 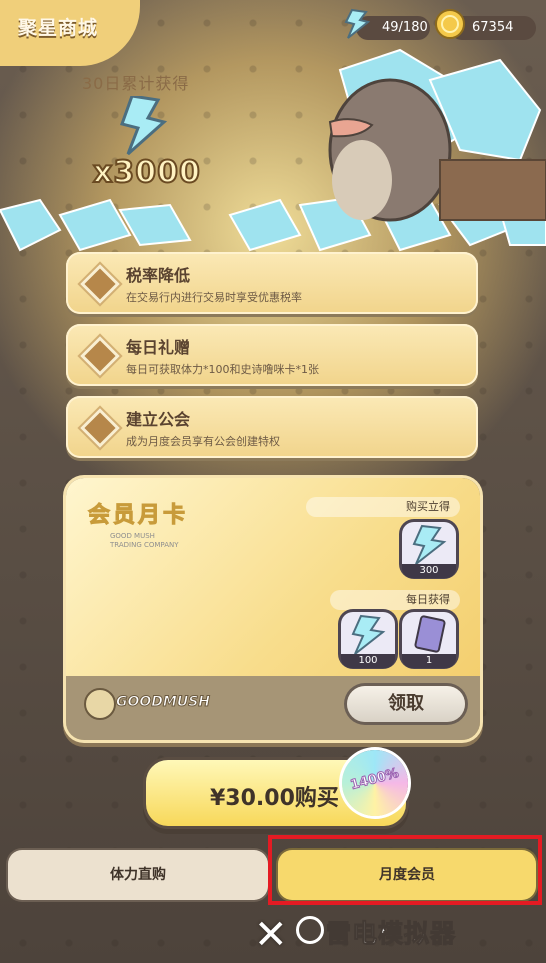 What do you see at coordinates (406, 704) in the screenshot?
I see `claim-button: 领取` at bounding box center [406, 704].